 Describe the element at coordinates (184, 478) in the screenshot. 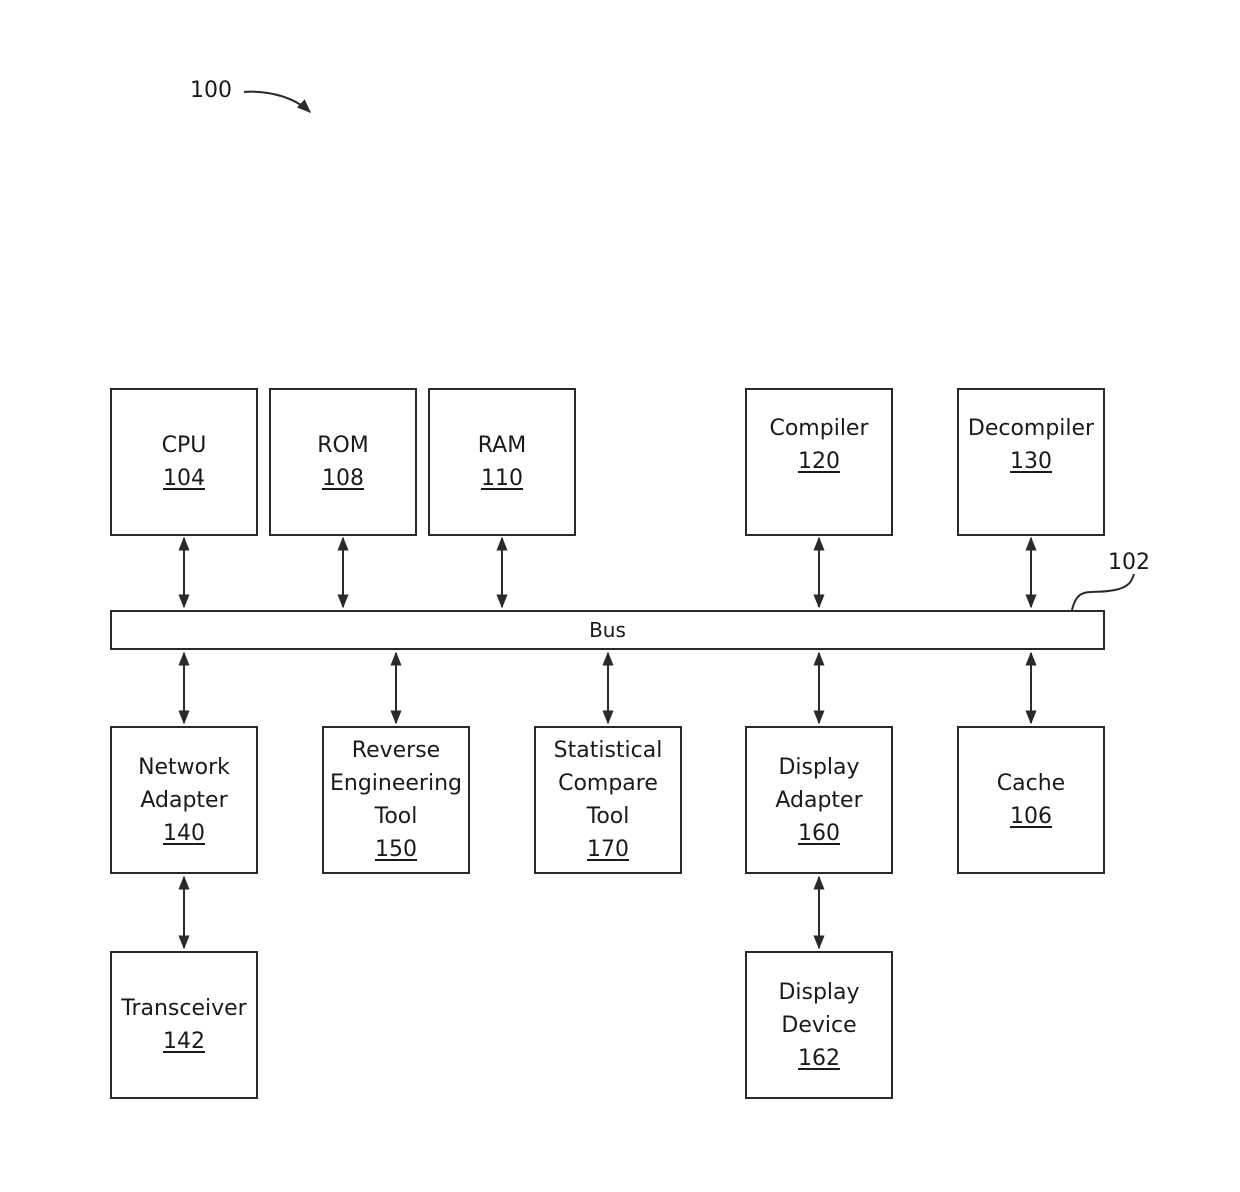

I see `block-ref-number: 104` at that location.